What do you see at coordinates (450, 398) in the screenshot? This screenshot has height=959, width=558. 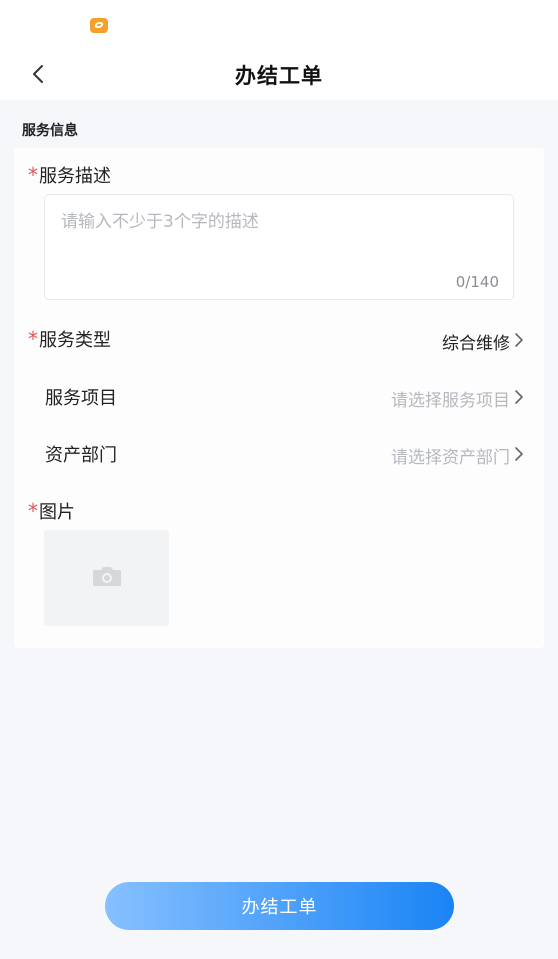 I see `service-item-select: 请选择服务项目` at bounding box center [450, 398].